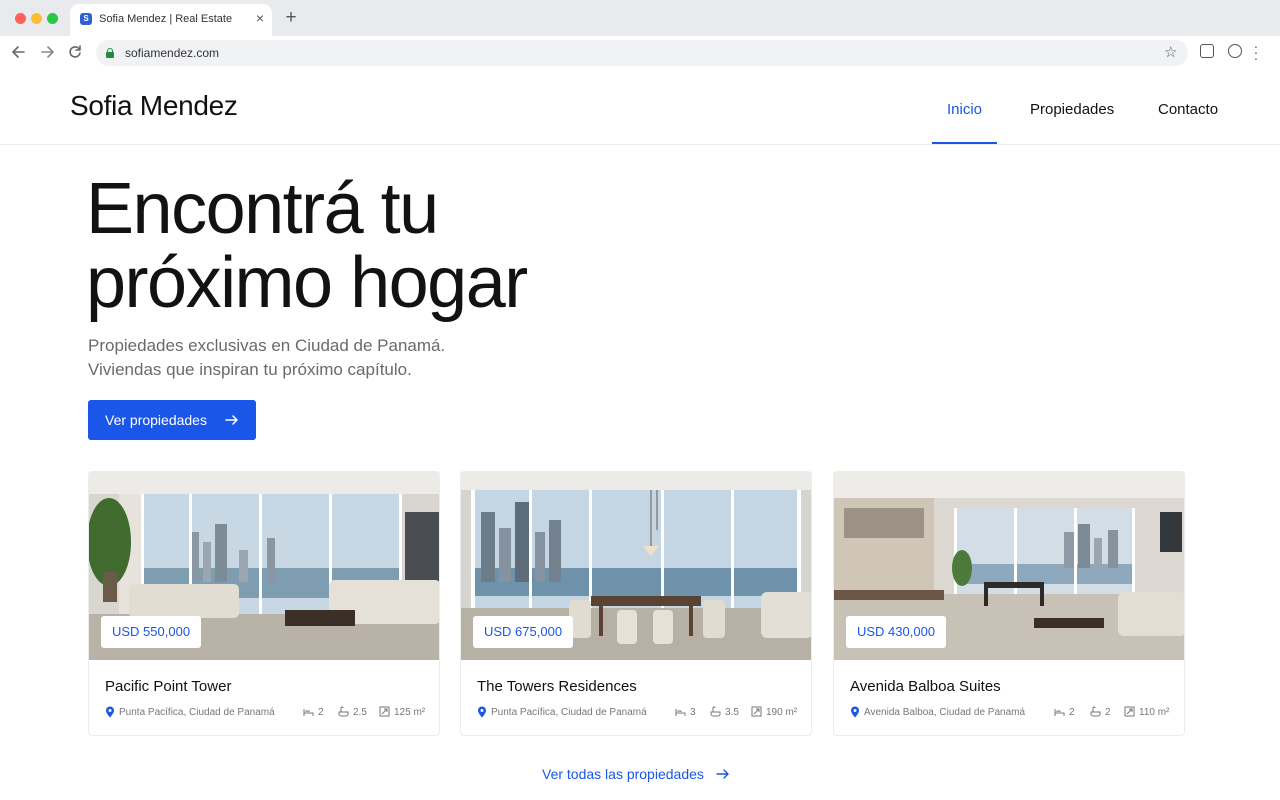 Image resolution: width=1280 pixels, height=800 pixels. I want to click on bookmark-star-icon: ☆, so click(1170, 53).